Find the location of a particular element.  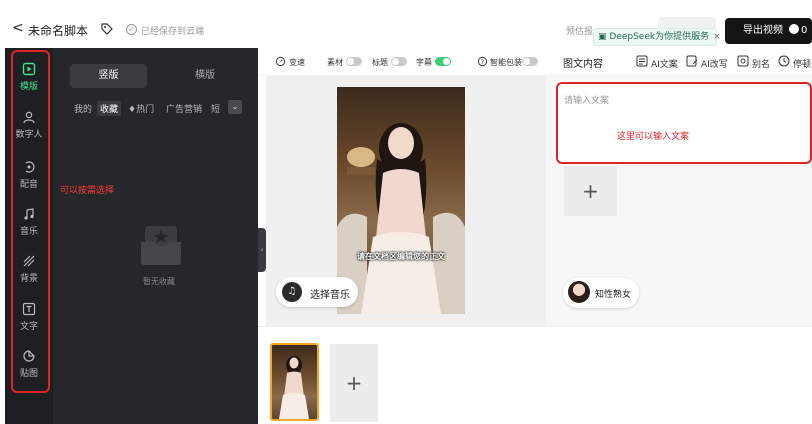

annotation-box-sidebar is located at coordinates (30, 221).